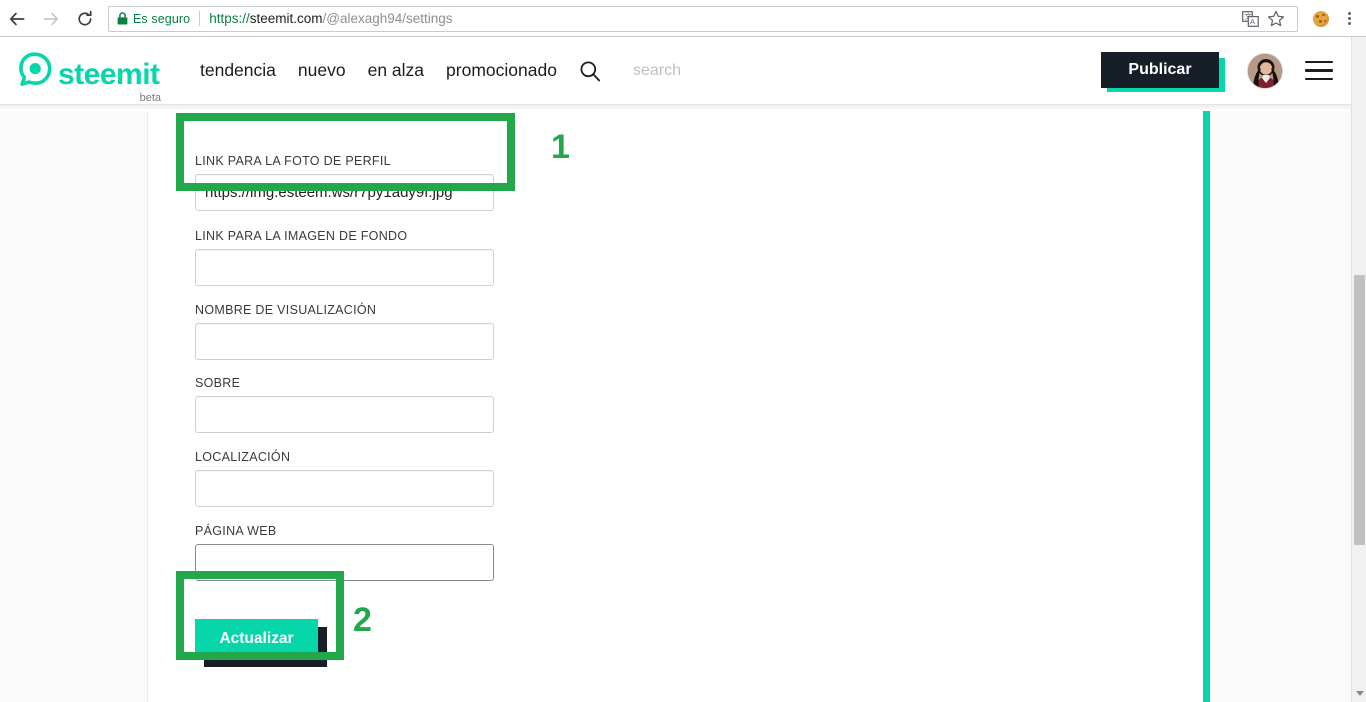  What do you see at coordinates (344, 488) in the screenshot?
I see `location-input` at bounding box center [344, 488].